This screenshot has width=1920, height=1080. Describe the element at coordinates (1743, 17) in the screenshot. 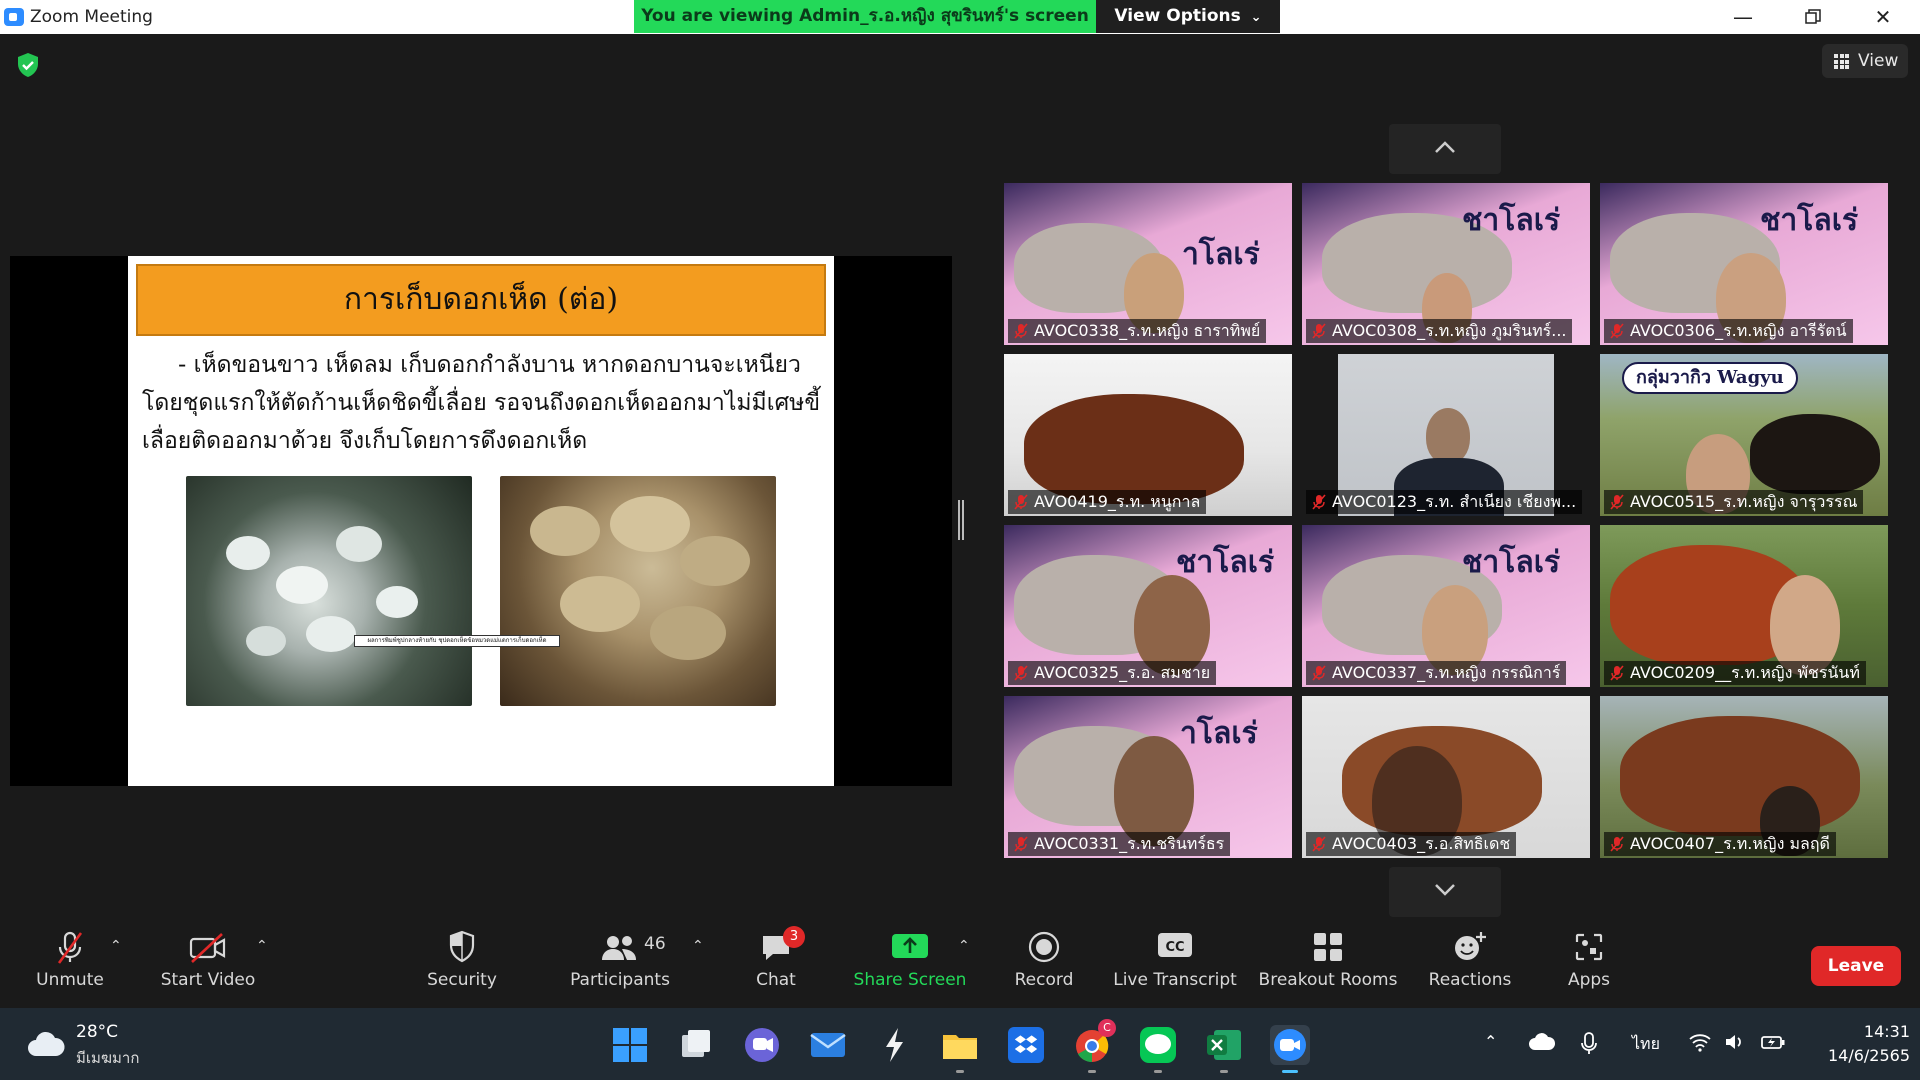

I see `minimize-button: —` at that location.